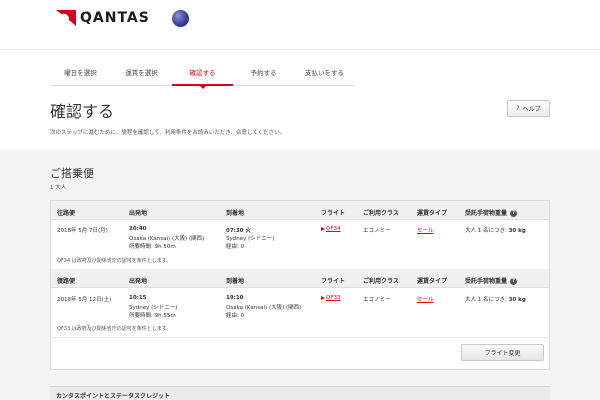 This screenshot has height=400, width=600. Describe the element at coordinates (502, 352) in the screenshot. I see `change-flight-button: フライト変更` at that location.